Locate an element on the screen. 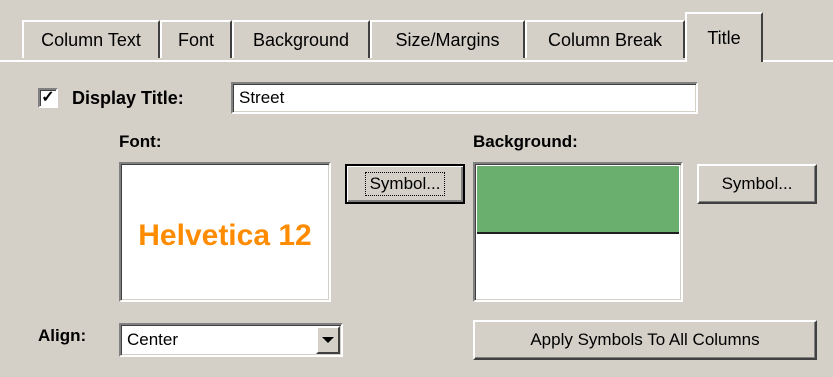 This screenshot has height=377, width=833. title-text-input: Street is located at coordinates (464, 98).